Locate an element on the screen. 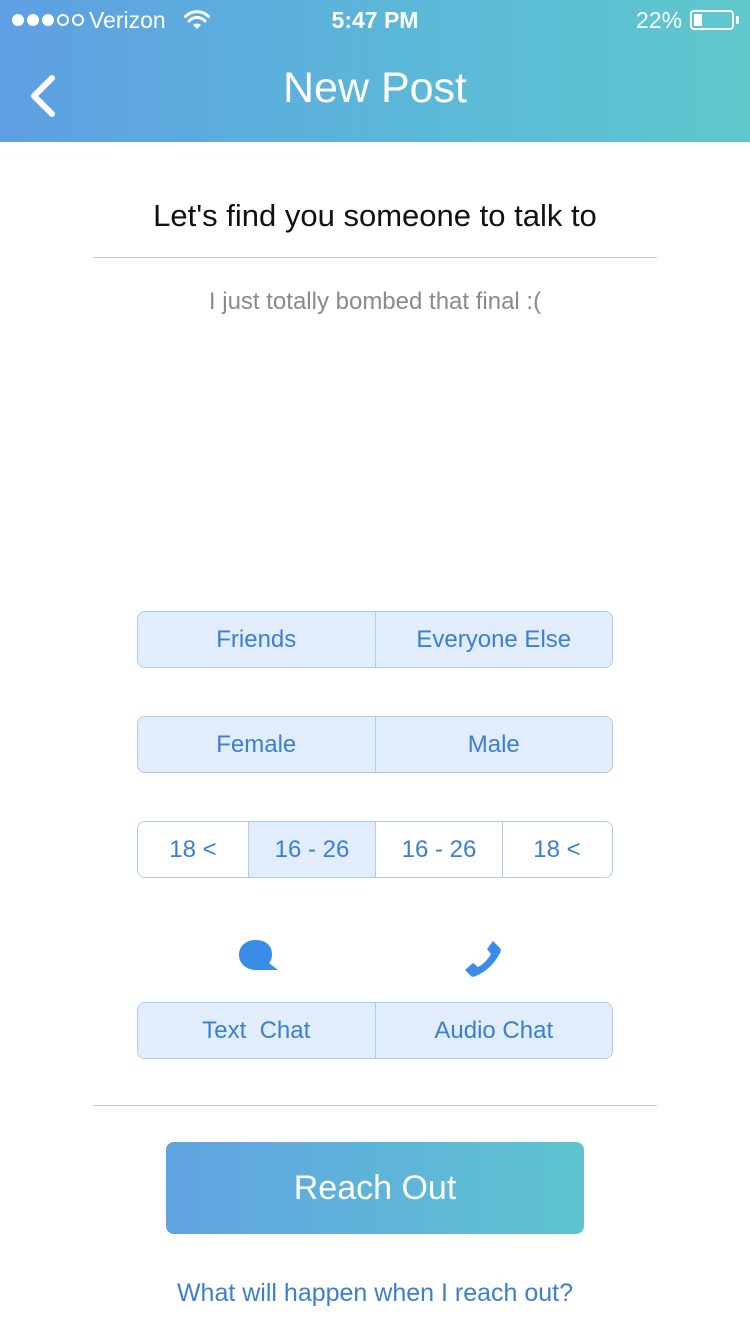 This screenshot has height=1334, width=750. age-option-male-min: 18 < is located at coordinates (556, 849).